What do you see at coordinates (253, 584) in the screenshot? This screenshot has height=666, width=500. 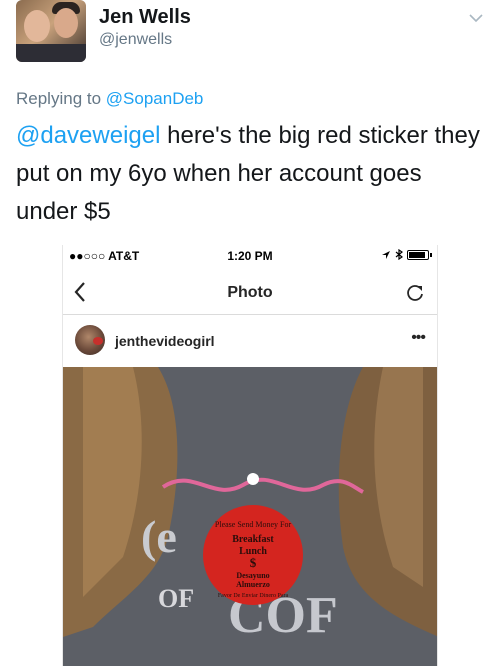 I see `sticker-text-6: Almuerzo` at bounding box center [253, 584].